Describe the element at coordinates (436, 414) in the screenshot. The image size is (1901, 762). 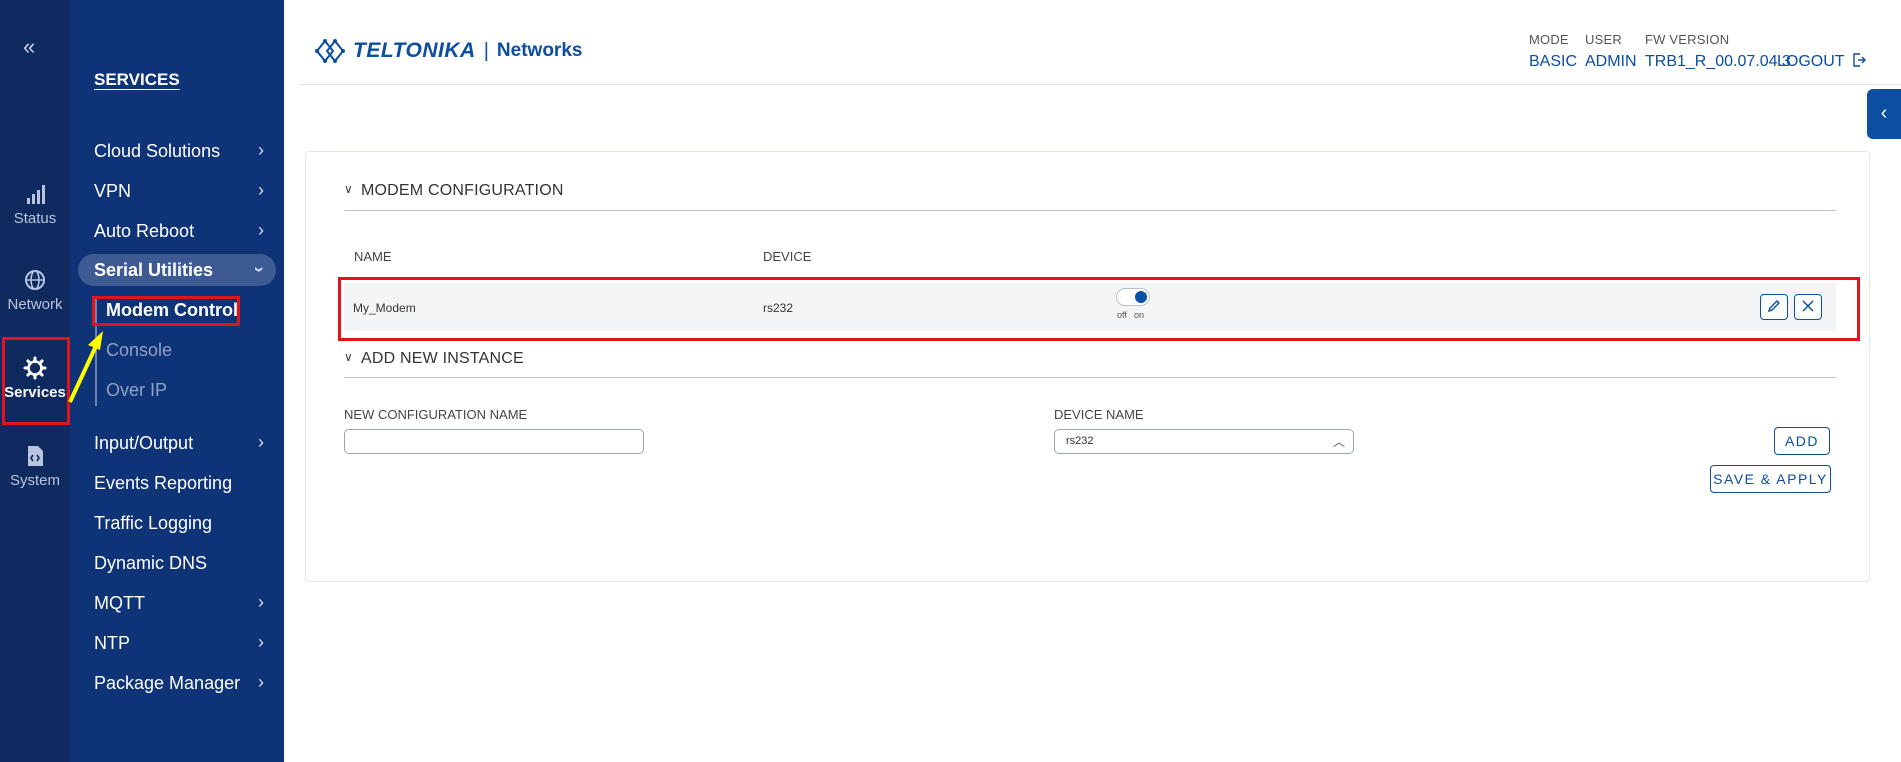
I see `config-name-label: NEW CONFIGURATION NAME` at that location.